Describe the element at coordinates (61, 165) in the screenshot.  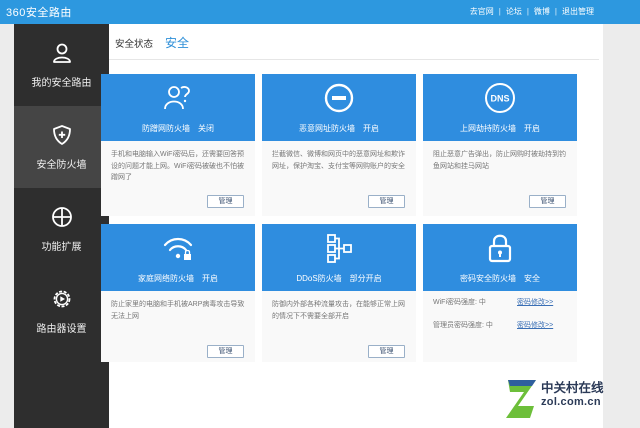
I see `sidebar-item-label: 安全防火墙` at that location.